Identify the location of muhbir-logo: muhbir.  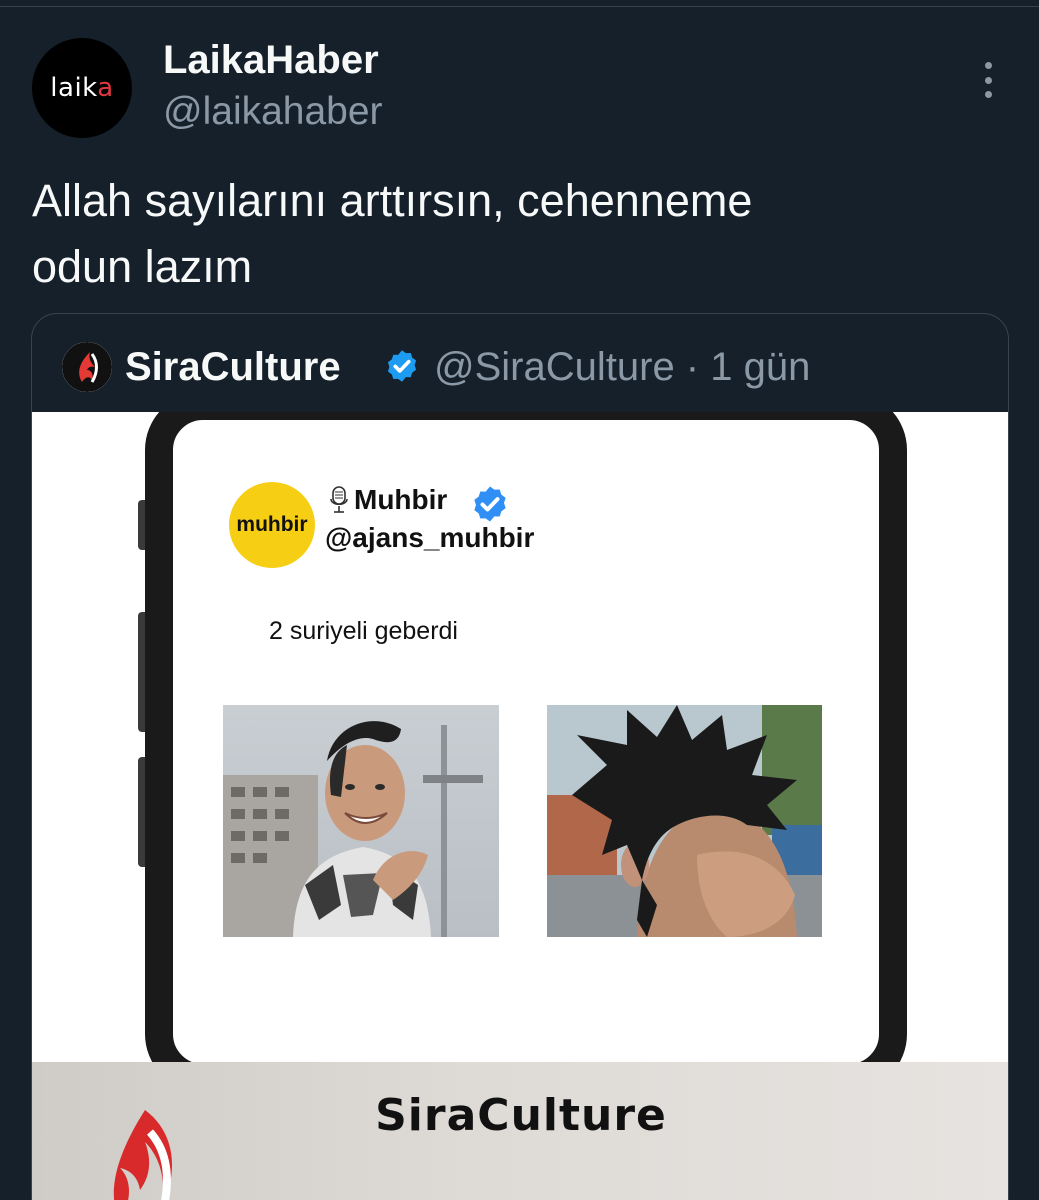
(272, 525).